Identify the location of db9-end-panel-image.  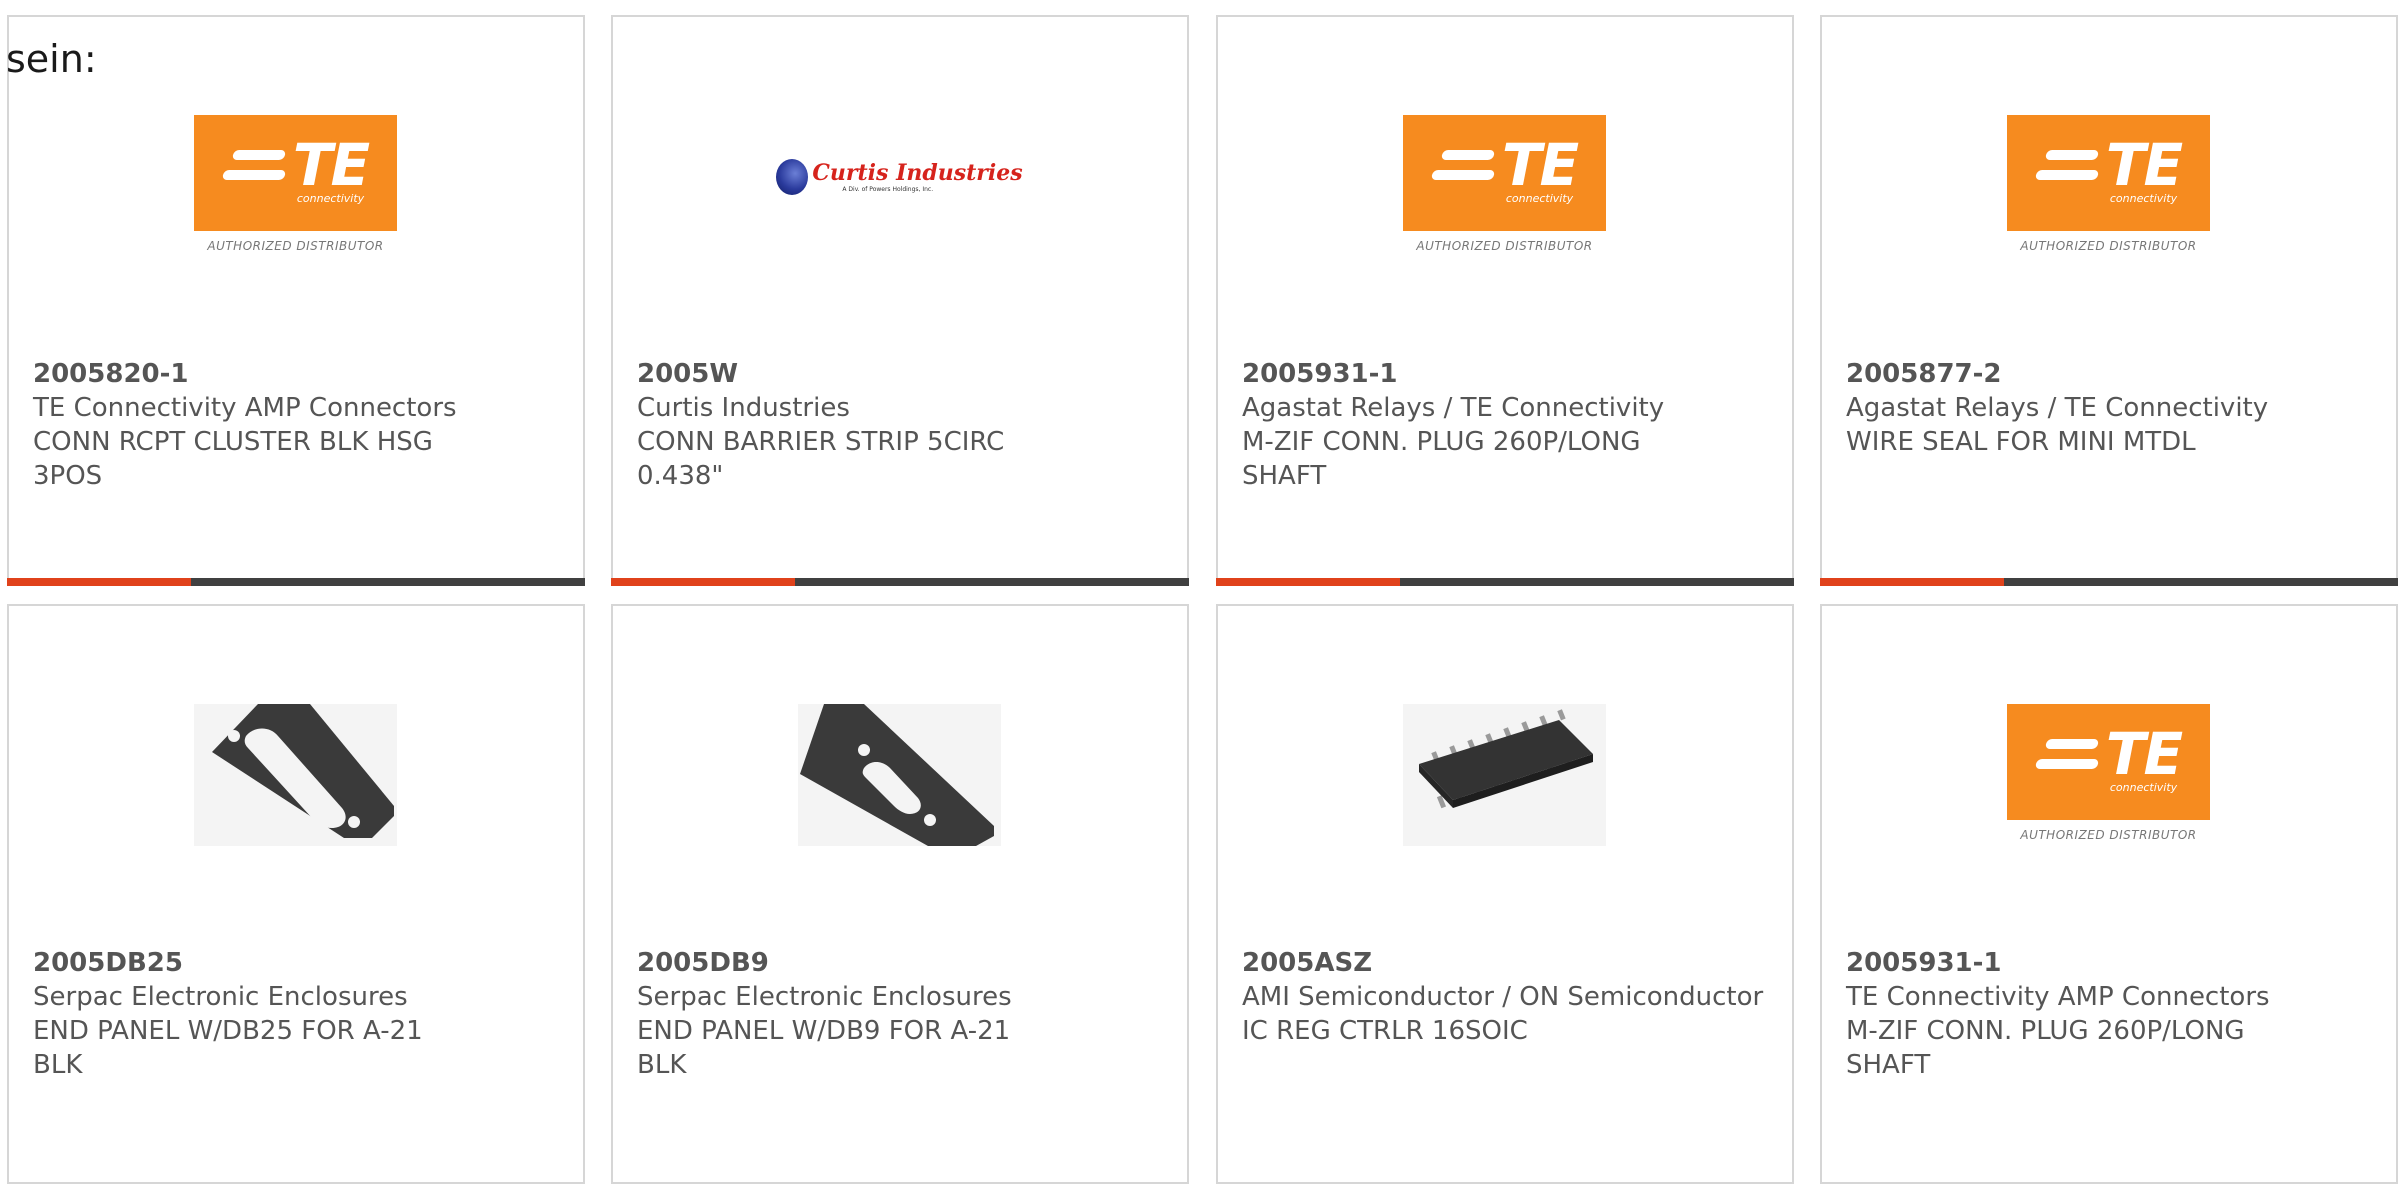
(899, 775).